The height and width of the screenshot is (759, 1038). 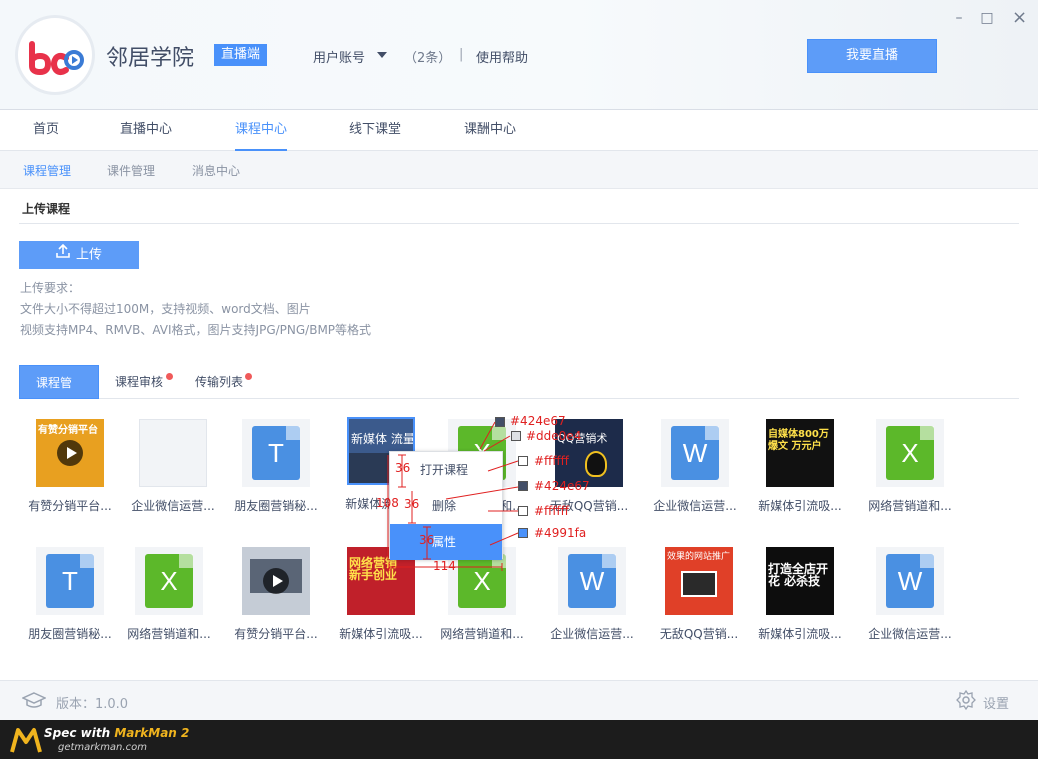 I want to click on help-link: 使用帮助, so click(x=502, y=56).